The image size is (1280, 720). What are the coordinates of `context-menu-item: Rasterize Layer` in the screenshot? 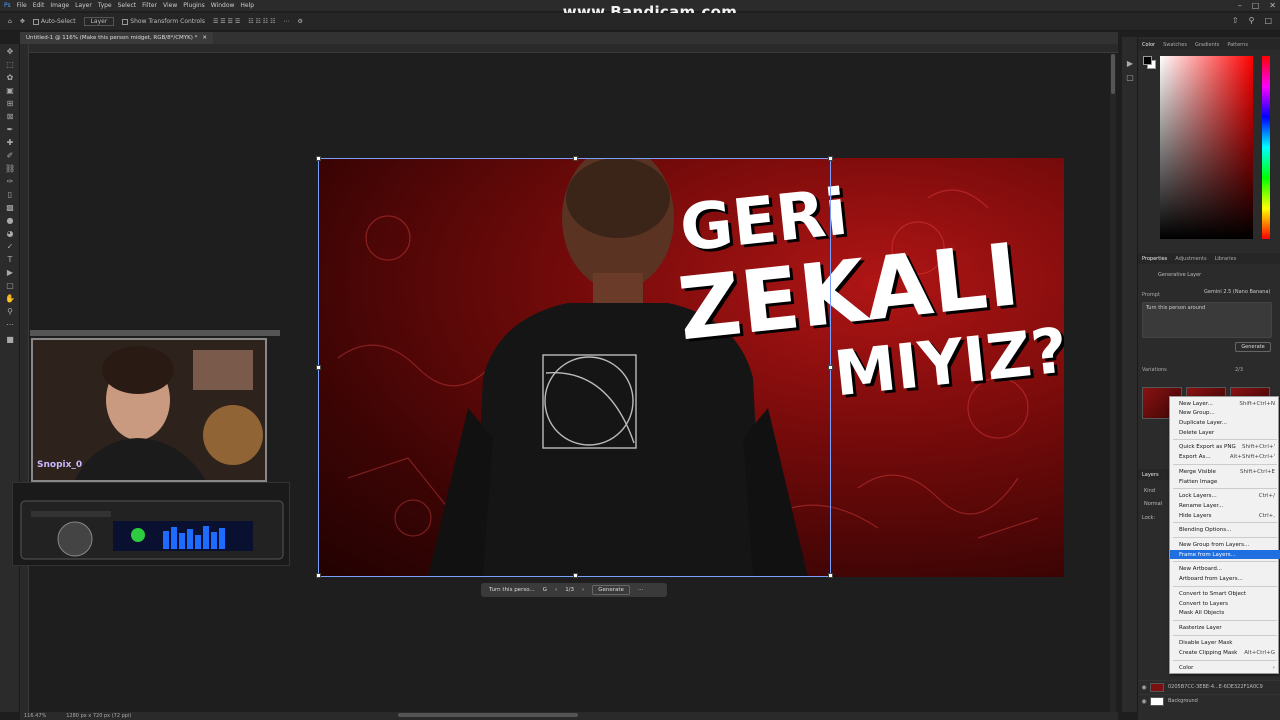 It's located at (1225, 627).